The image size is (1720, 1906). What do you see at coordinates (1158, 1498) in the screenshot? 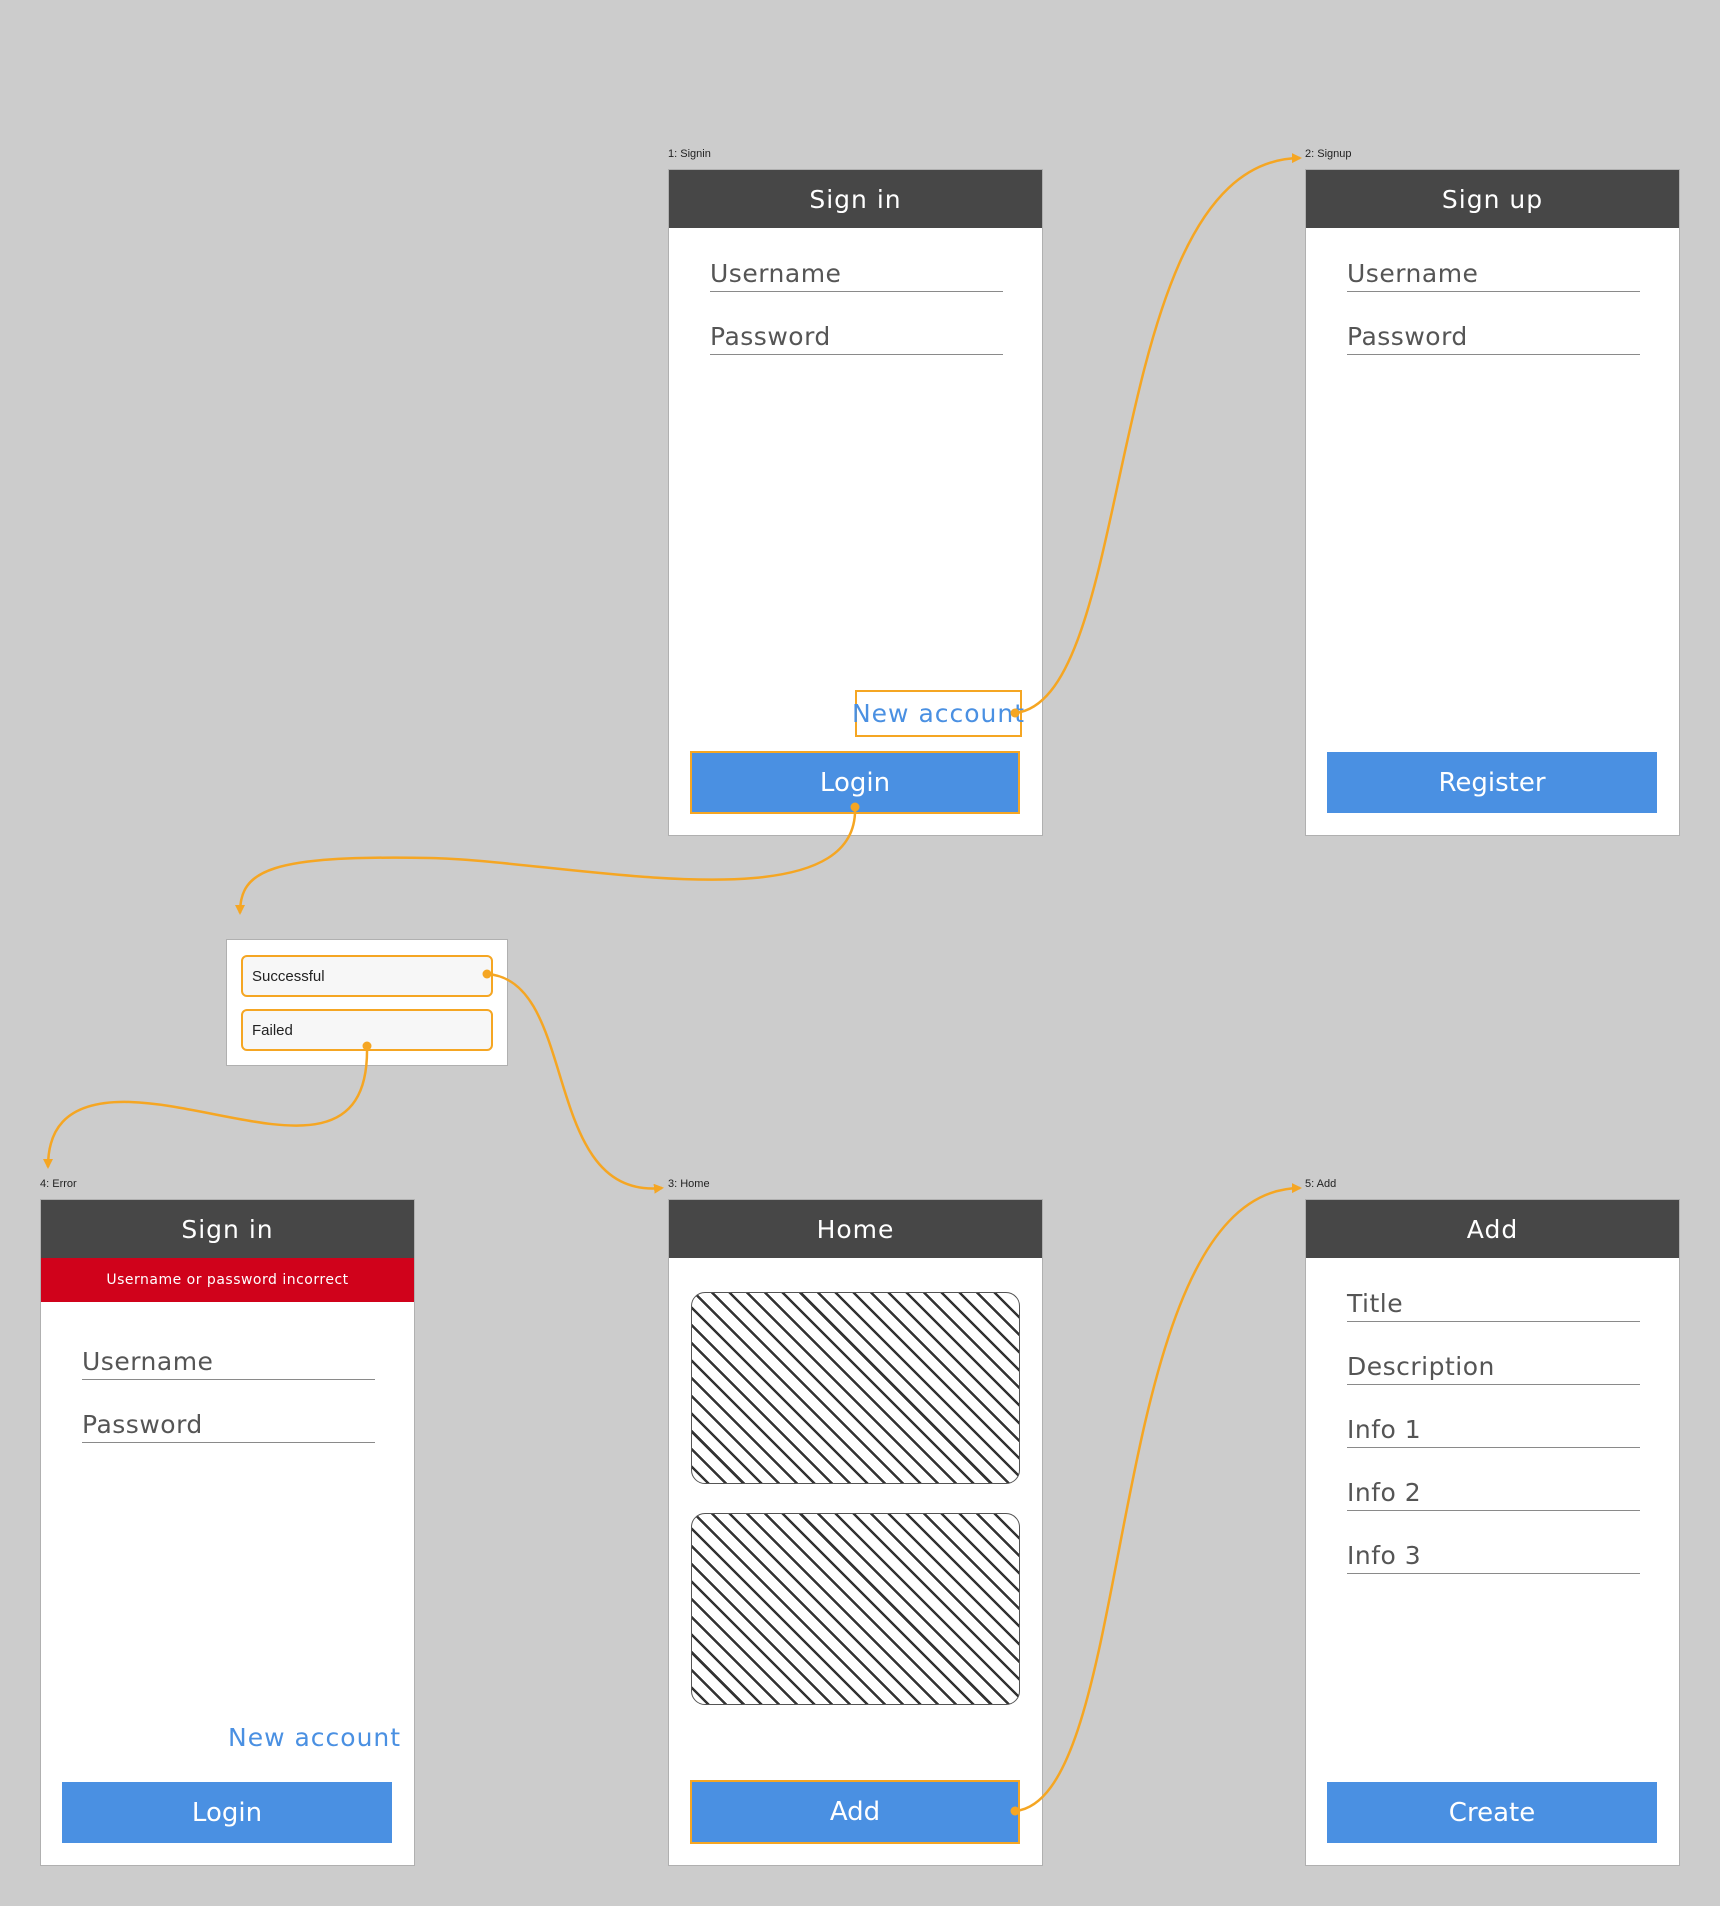
I see `flow-add-to-add-screen` at bounding box center [1158, 1498].